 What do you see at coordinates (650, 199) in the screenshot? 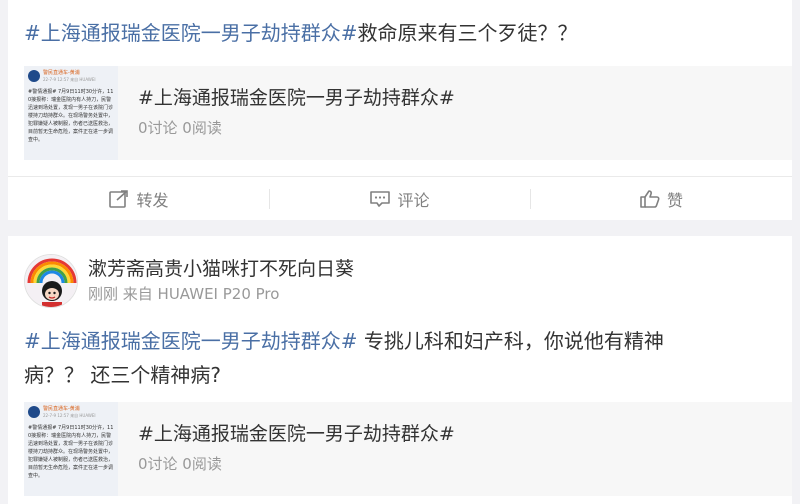
I see `thumbs-up-icon` at bounding box center [650, 199].